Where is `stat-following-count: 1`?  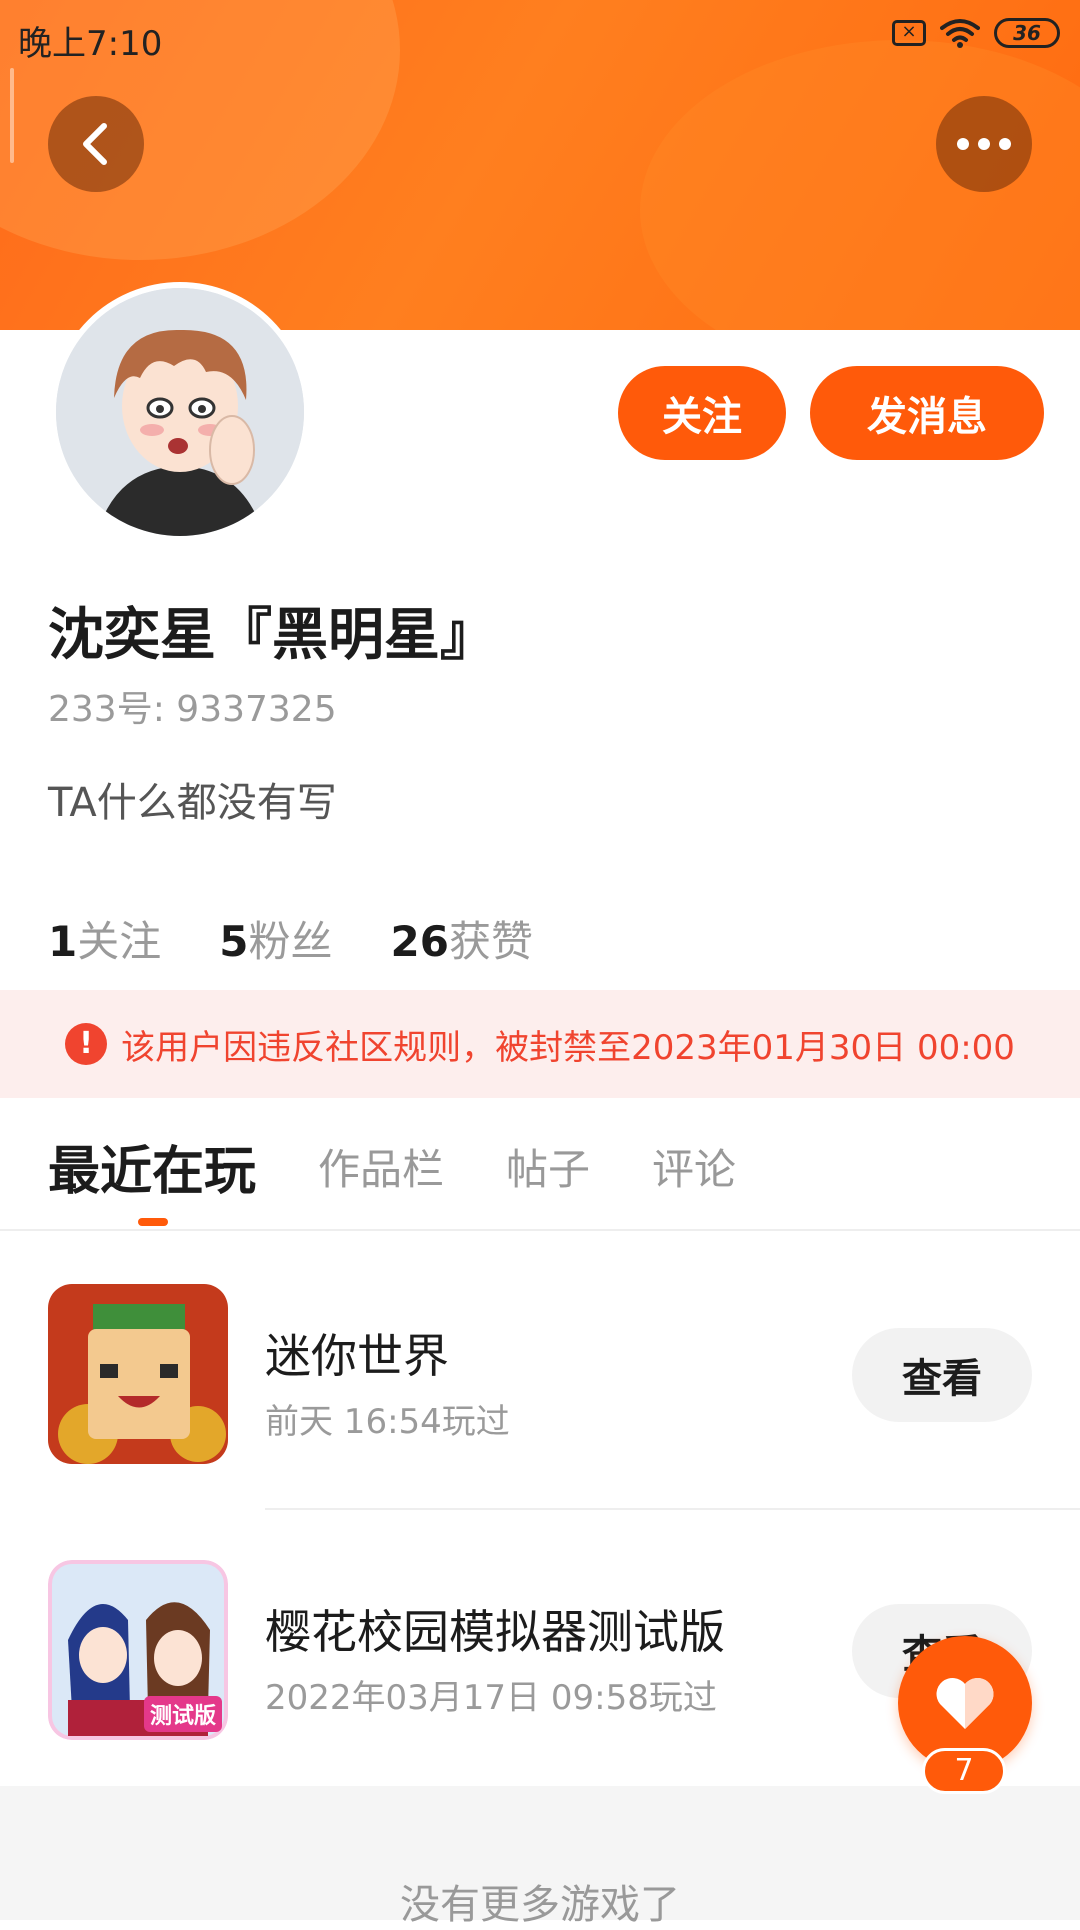
stat-following-count: 1 is located at coordinates (63, 941).